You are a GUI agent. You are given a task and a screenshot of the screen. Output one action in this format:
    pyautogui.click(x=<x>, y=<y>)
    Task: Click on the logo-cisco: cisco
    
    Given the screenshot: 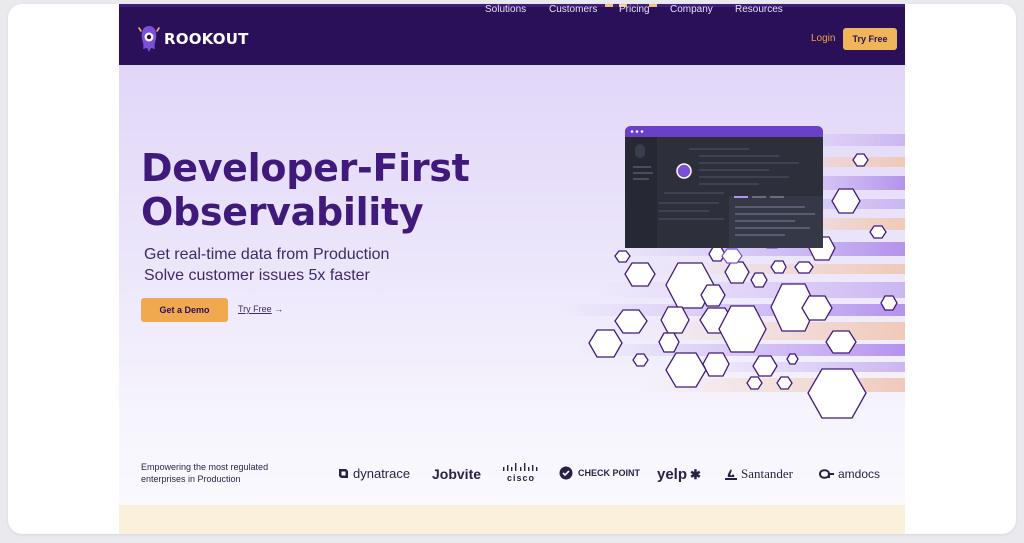 What is the action you would take?
    pyautogui.click(x=521, y=473)
    